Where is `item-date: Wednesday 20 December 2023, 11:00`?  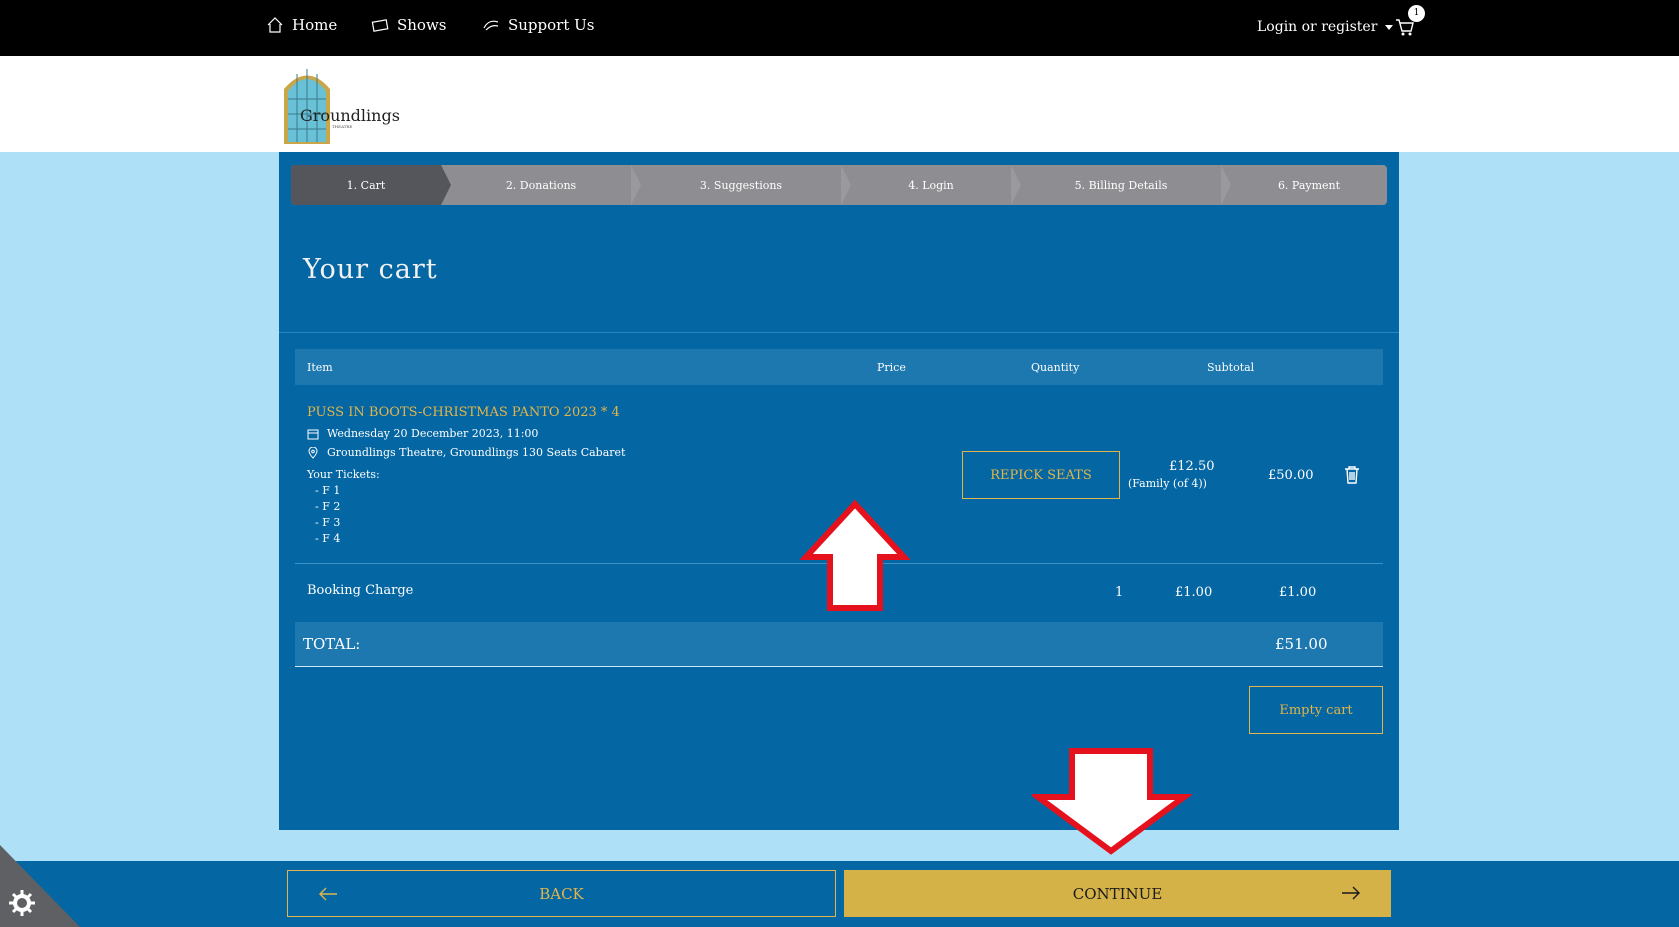 item-date: Wednesday 20 December 2023, 11:00 is located at coordinates (422, 433).